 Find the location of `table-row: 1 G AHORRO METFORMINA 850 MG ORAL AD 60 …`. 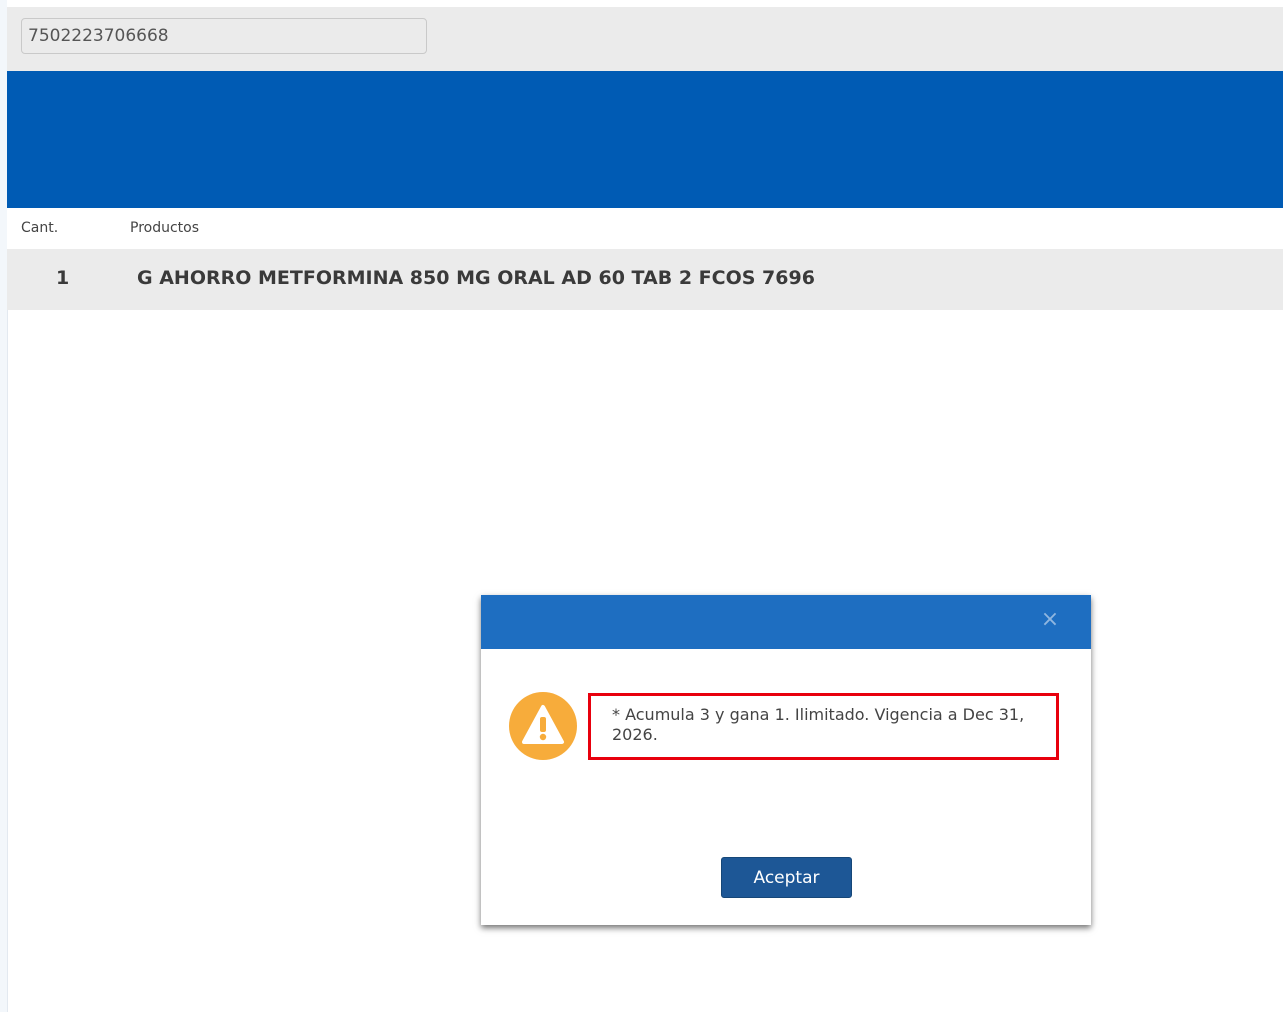

table-row: 1 G AHORRO METFORMINA 850 MG ORAL AD 60 … is located at coordinates (645, 279).